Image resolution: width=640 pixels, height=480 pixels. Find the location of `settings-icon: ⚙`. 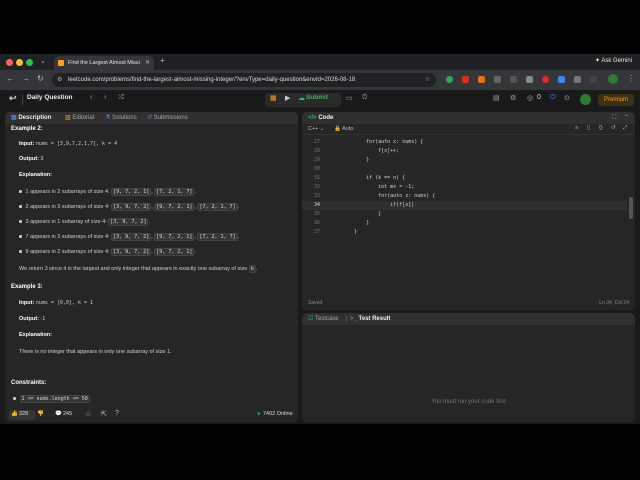

settings-icon: ⚙ is located at coordinates (513, 98).